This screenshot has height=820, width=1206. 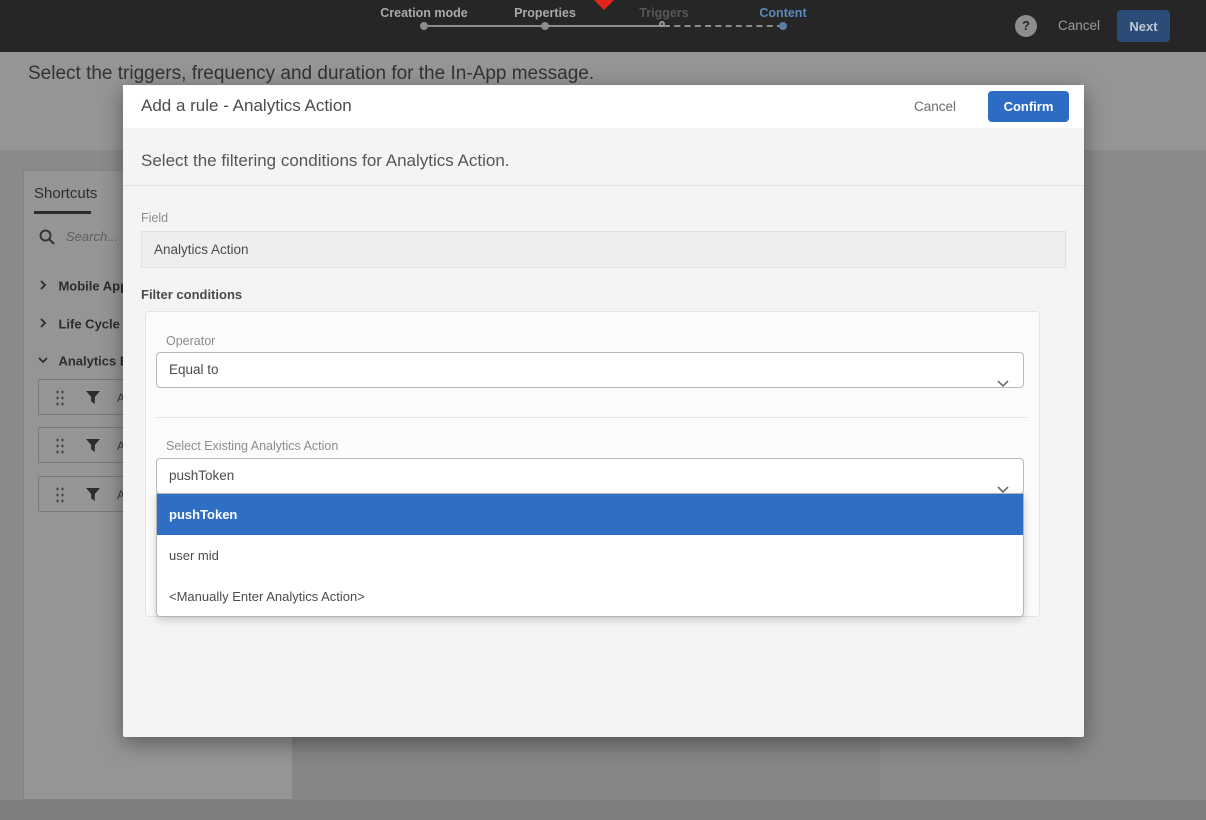 I want to click on field-label: Field, so click(x=155, y=218).